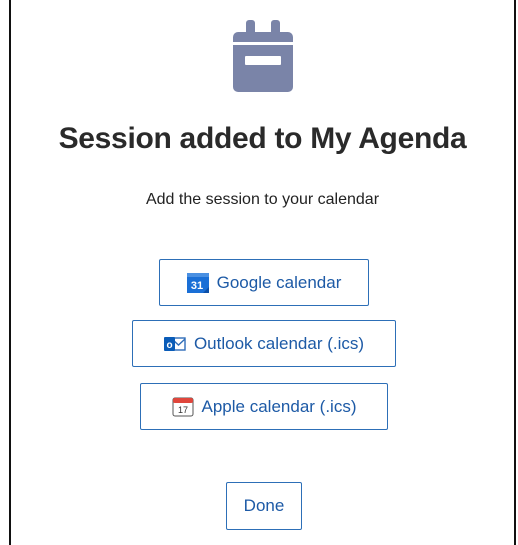 Image resolution: width=518 pixels, height=545 pixels. I want to click on apple-calendar-button: 17 Apple calendar (.ics), so click(264, 406).